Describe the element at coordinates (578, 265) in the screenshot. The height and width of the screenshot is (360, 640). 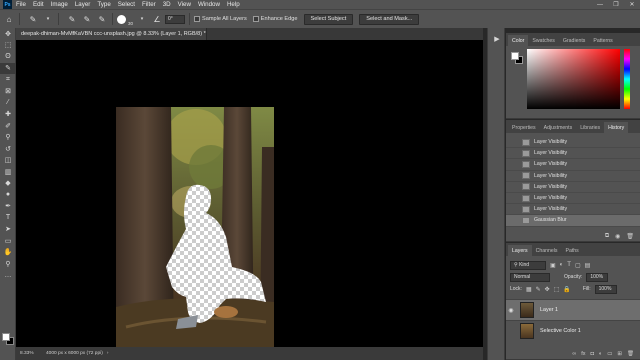
I see `shape-filter-icon: ▢` at that location.